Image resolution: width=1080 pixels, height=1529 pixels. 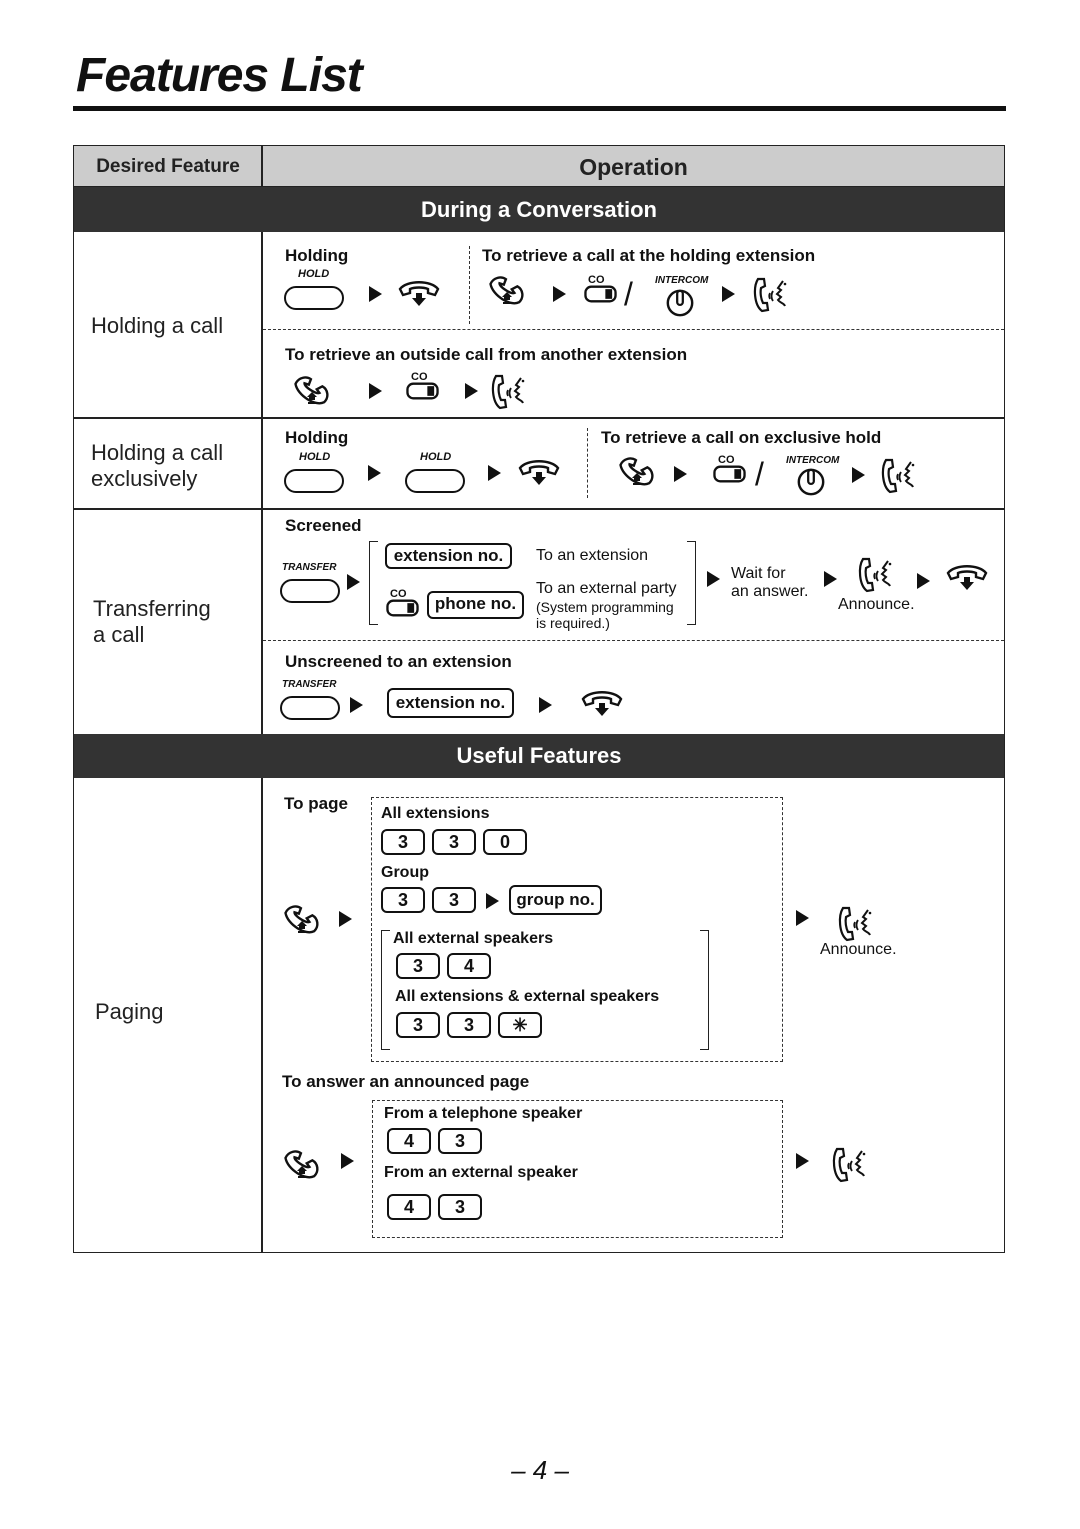 I want to click on answer-page-label: To answer an announced page, so click(x=406, y=1081).